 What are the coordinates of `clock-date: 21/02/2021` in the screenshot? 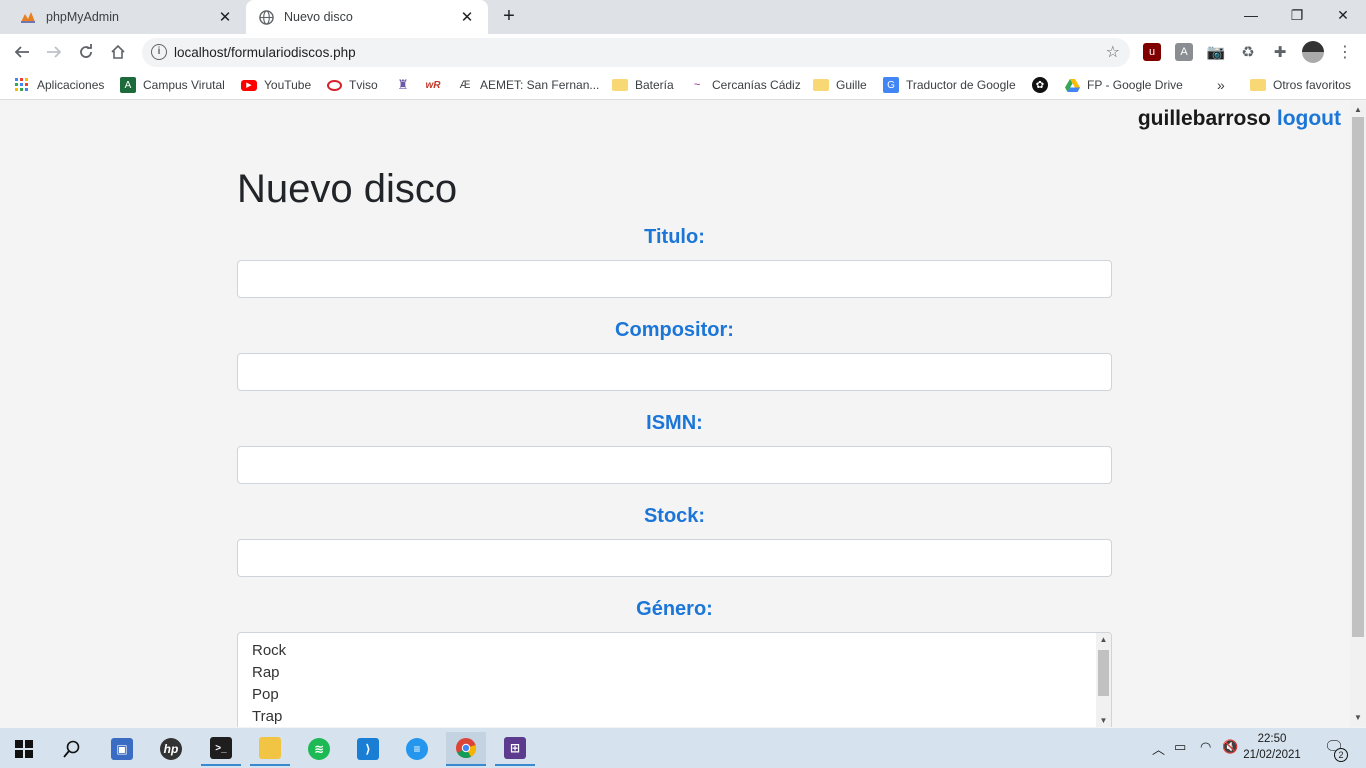 It's located at (1272, 755).